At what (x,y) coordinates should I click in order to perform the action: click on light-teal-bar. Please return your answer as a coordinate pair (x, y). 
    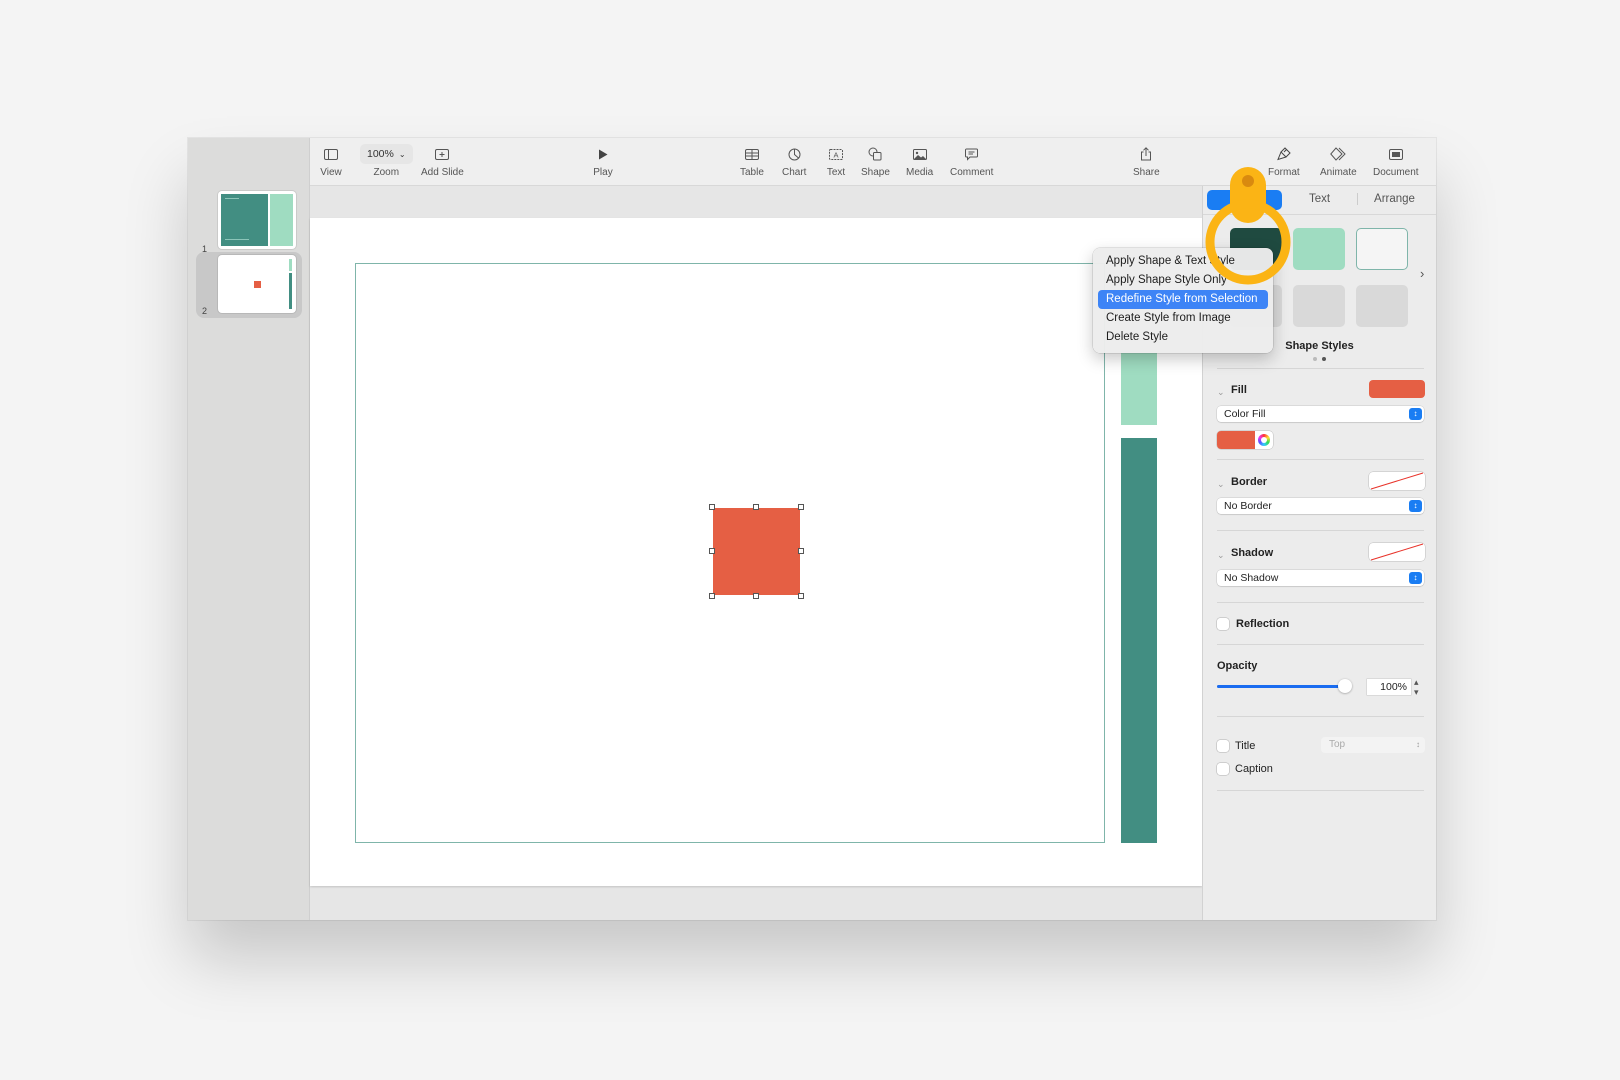
    Looking at the image, I should click on (1139, 389).